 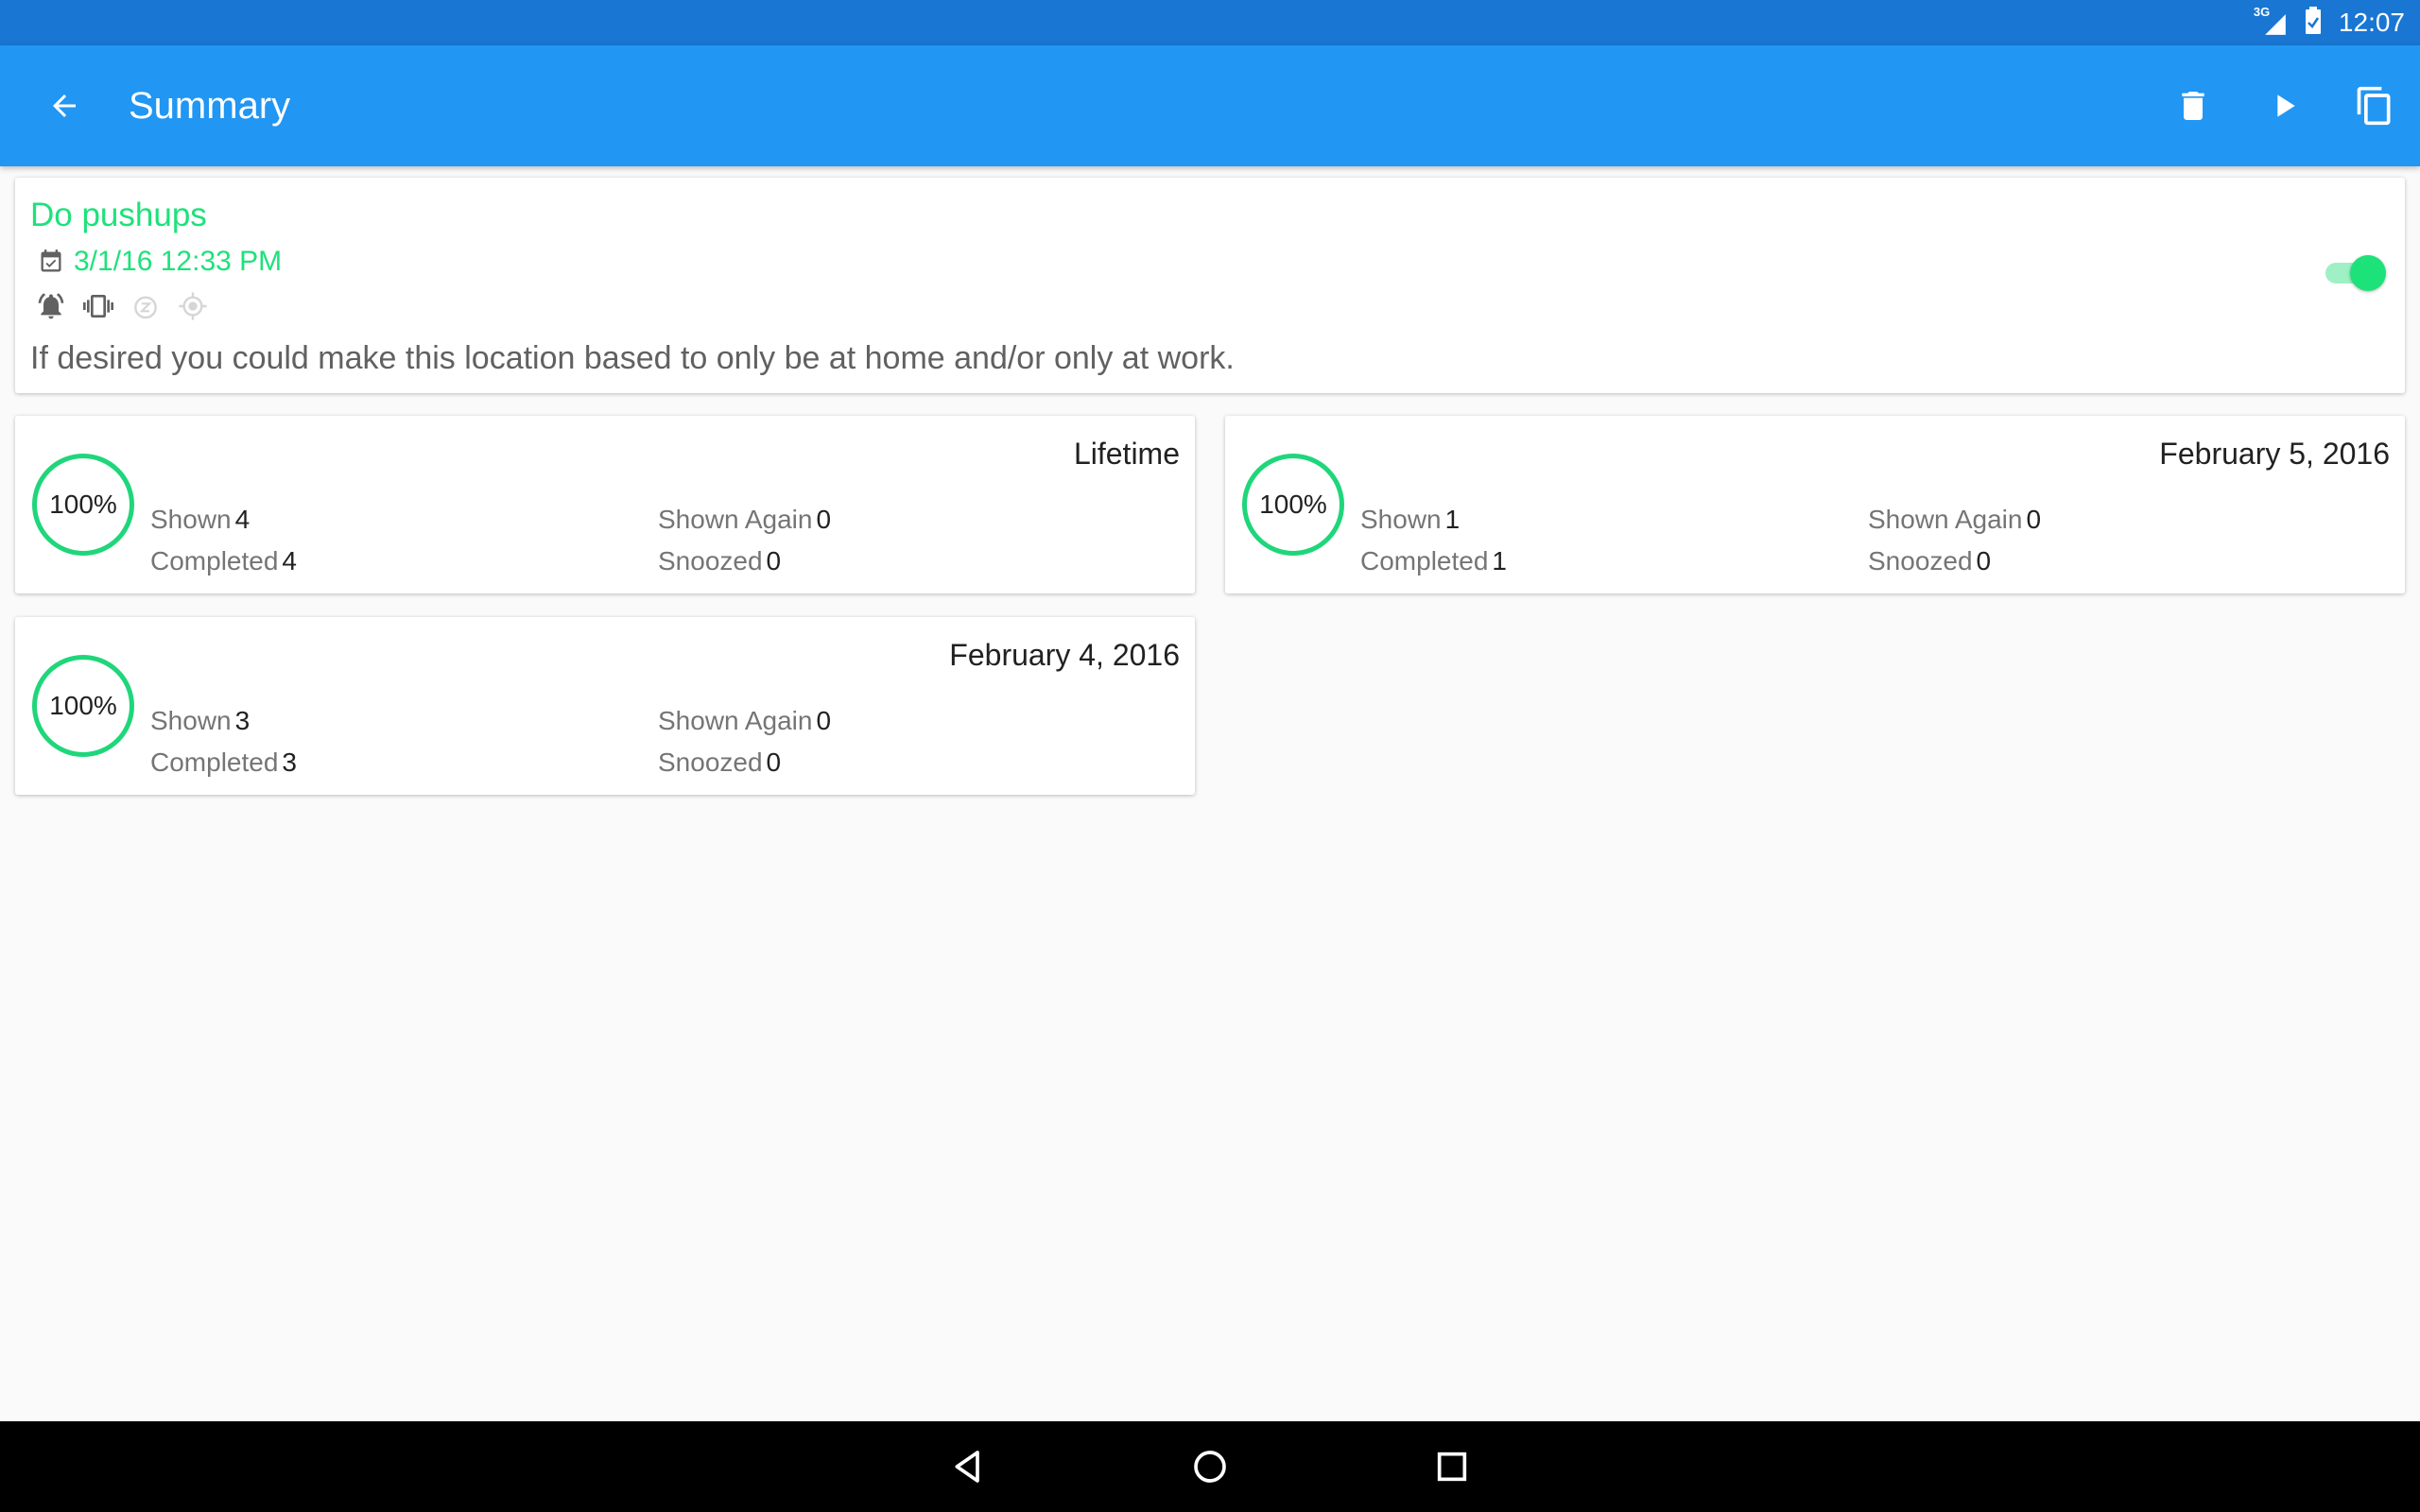 I want to click on task-date: 3/1/16 12:33 PM, so click(x=178, y=261).